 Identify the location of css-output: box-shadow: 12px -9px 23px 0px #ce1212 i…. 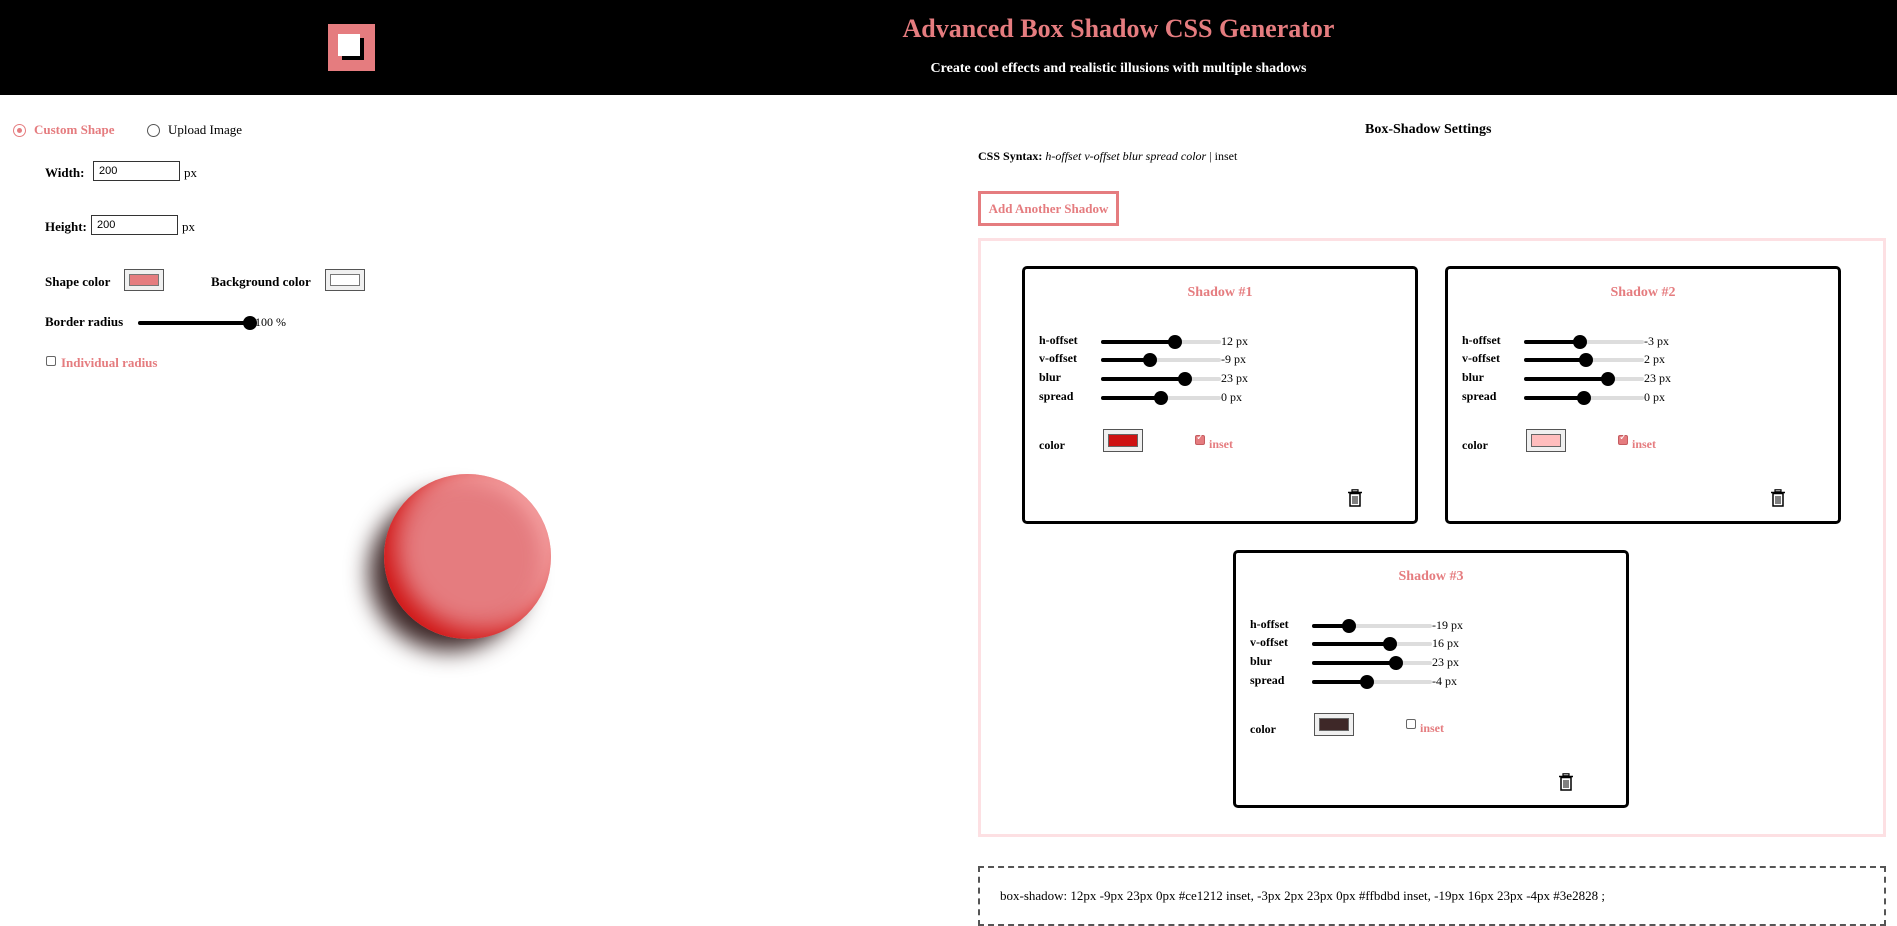
(1432, 896).